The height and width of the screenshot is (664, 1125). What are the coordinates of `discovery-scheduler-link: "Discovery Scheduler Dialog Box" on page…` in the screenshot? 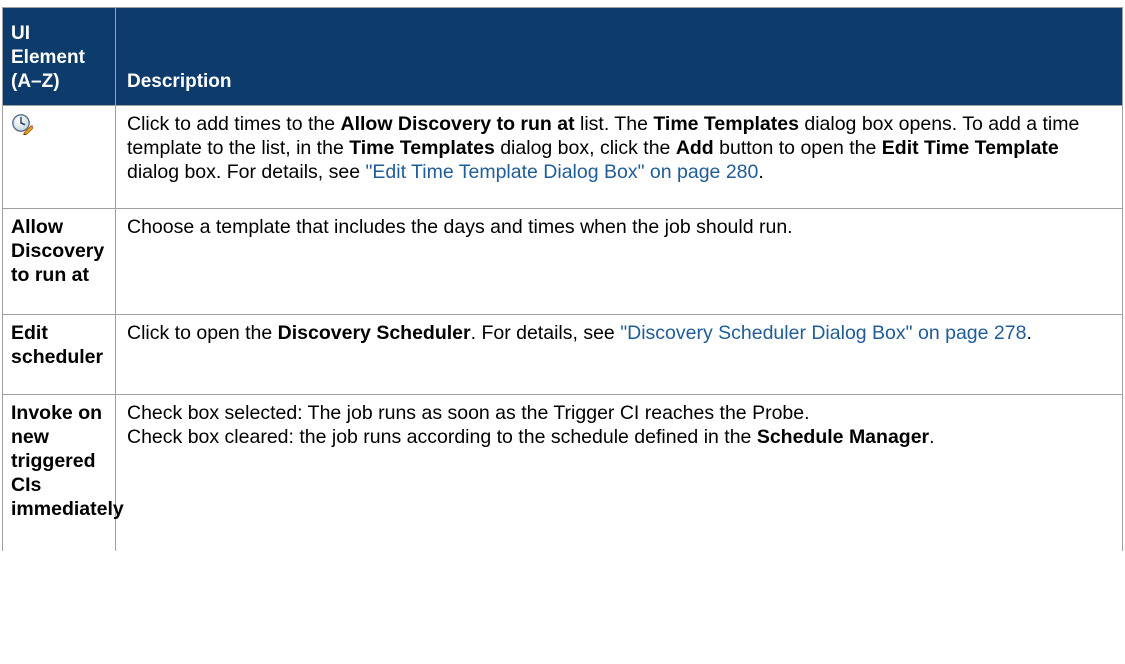 It's located at (823, 333).